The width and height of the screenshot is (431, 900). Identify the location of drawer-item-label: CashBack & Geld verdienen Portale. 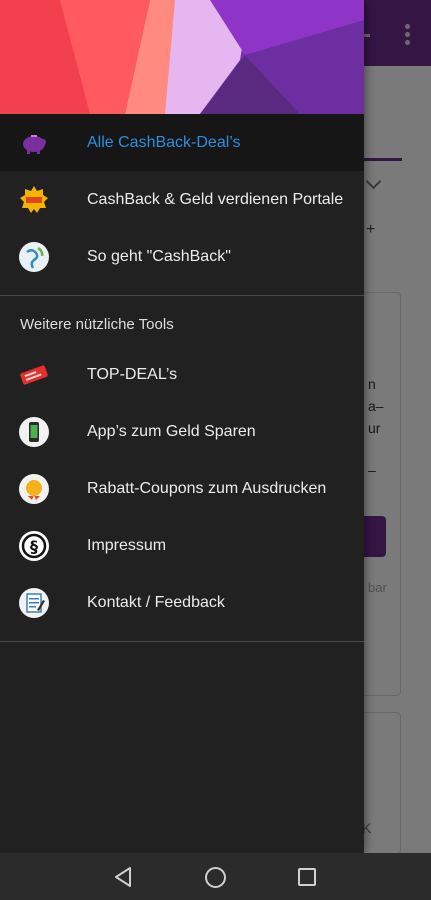
(215, 199).